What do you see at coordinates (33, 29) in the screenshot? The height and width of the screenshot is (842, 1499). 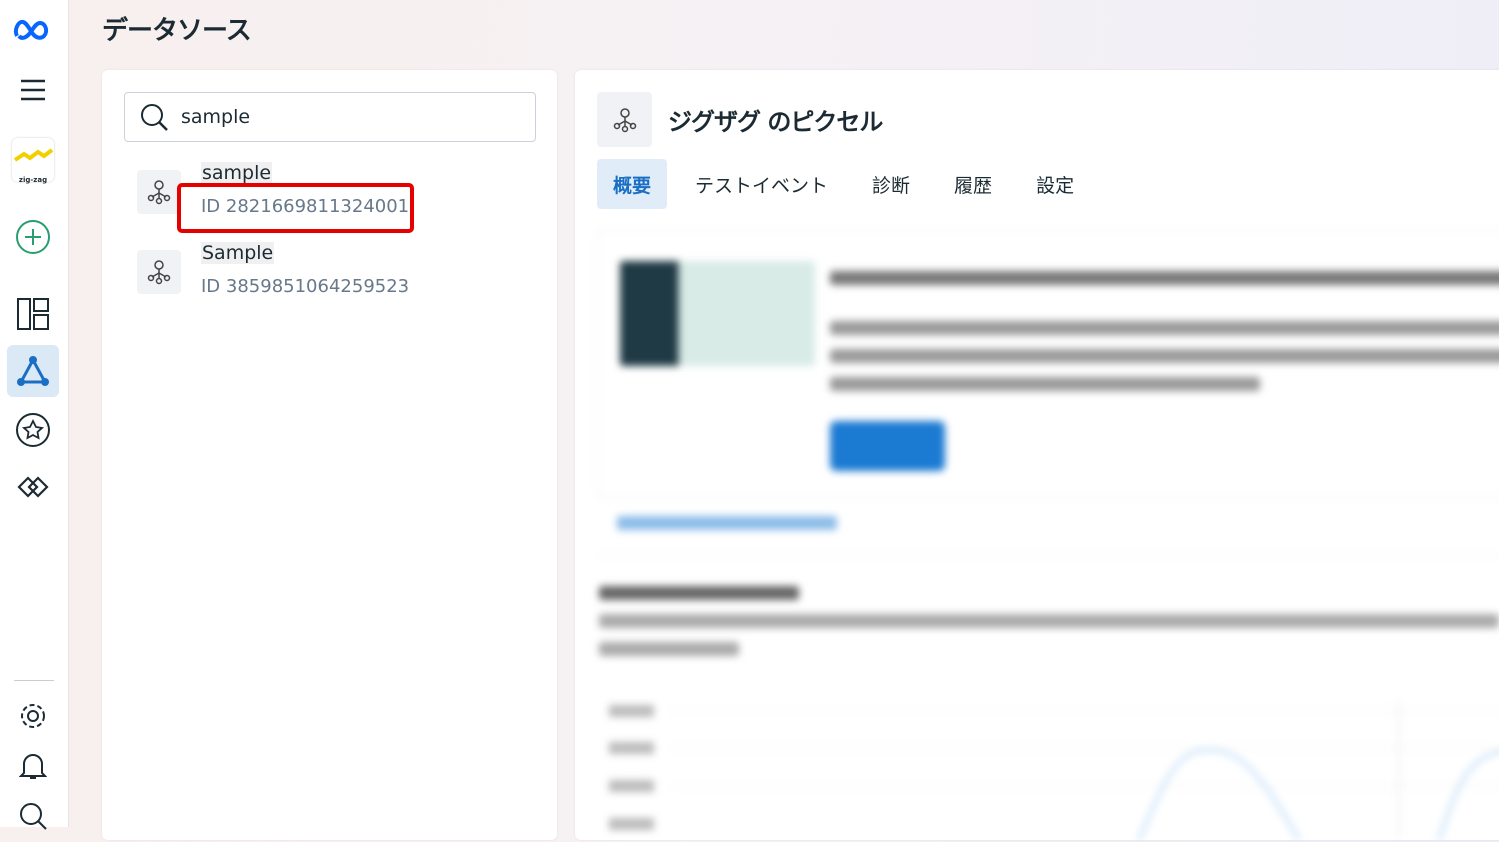 I see `meta-logo-icon` at bounding box center [33, 29].